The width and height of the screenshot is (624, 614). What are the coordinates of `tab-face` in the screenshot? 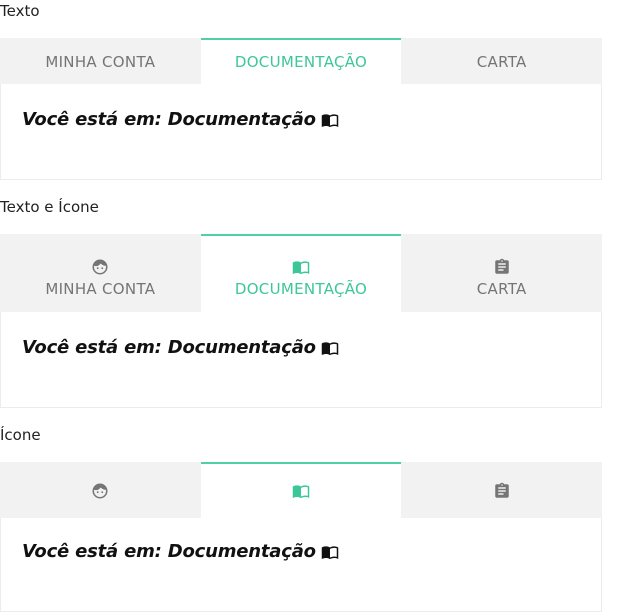 It's located at (100, 490).